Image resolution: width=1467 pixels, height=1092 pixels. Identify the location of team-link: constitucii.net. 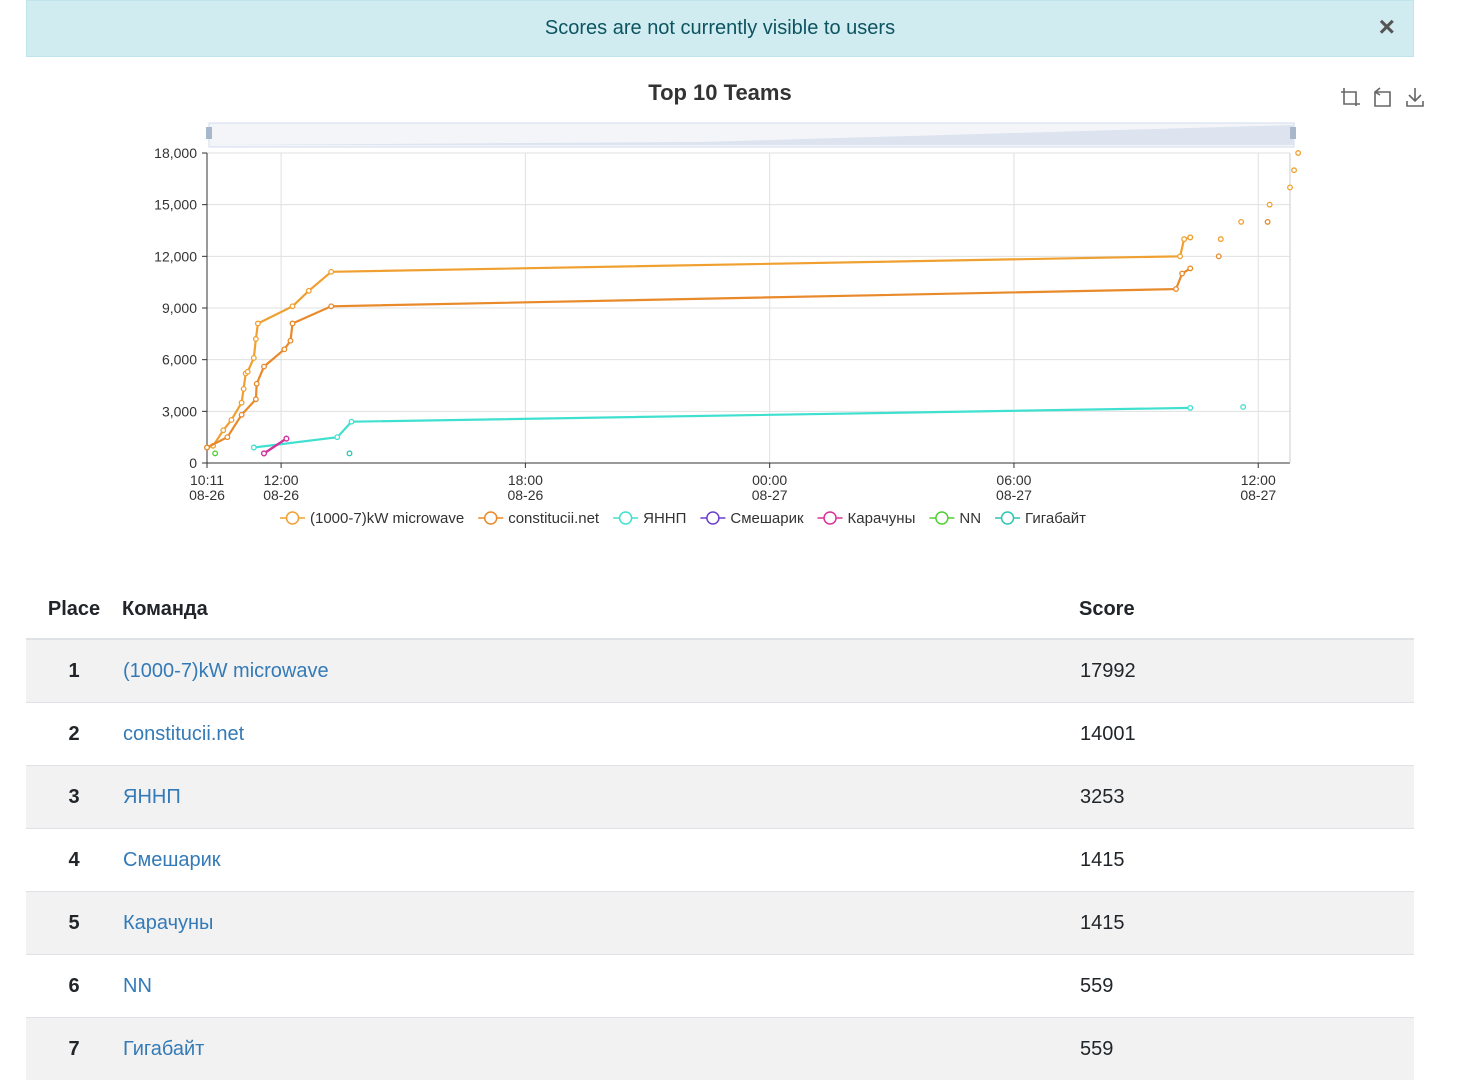
(183, 734).